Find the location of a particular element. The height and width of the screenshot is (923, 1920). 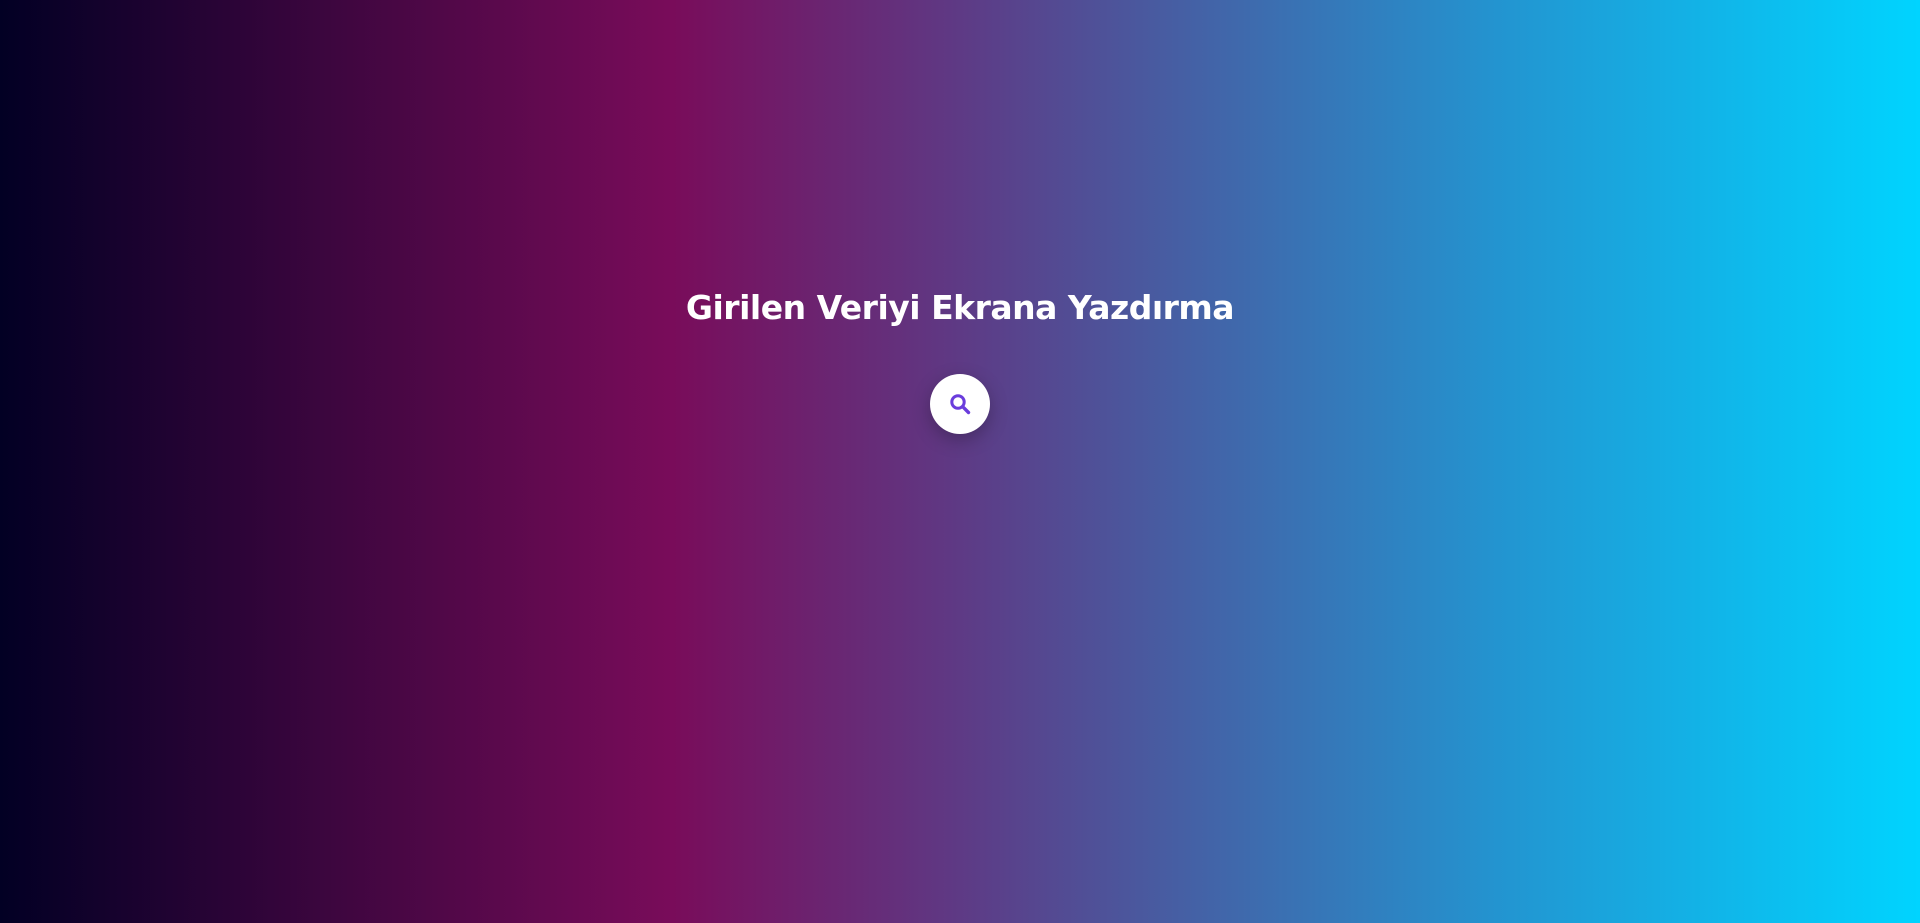

search-button is located at coordinates (960, 404).